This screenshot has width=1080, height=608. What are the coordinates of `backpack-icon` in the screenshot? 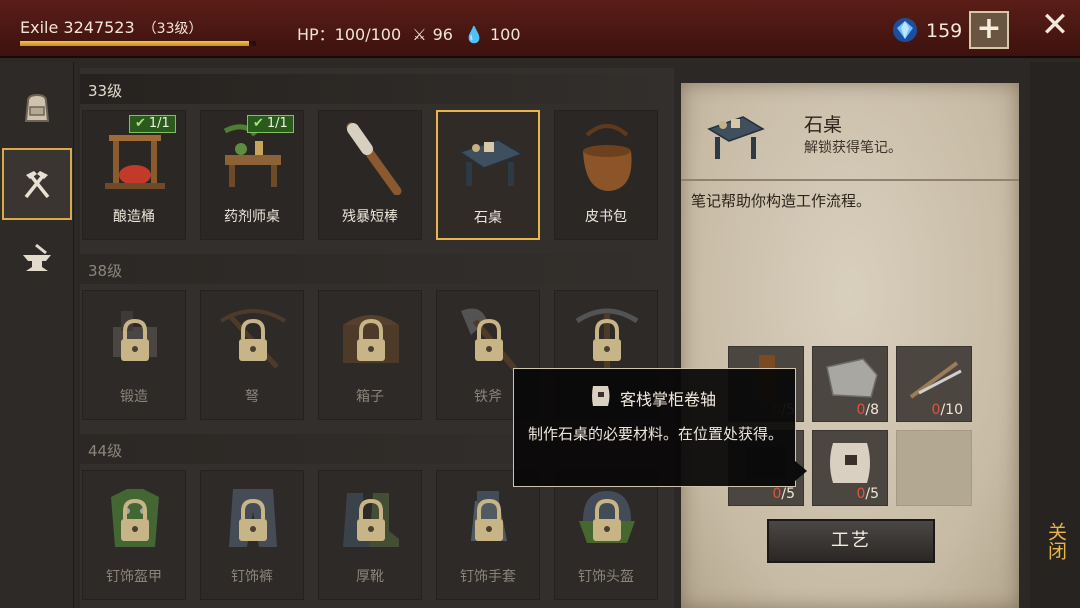 It's located at (37, 107).